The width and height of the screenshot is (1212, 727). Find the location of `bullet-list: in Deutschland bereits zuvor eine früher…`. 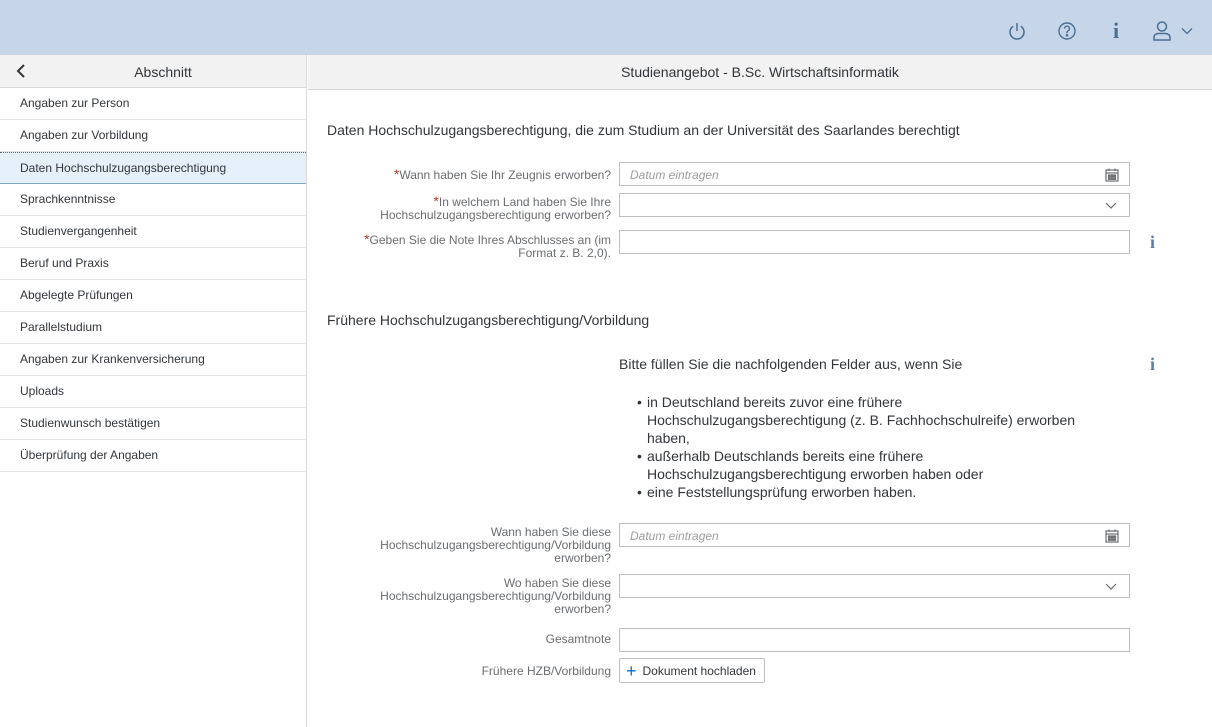

bullet-list: in Deutschland bereits zuvor eine früher… is located at coordinates (892, 447).